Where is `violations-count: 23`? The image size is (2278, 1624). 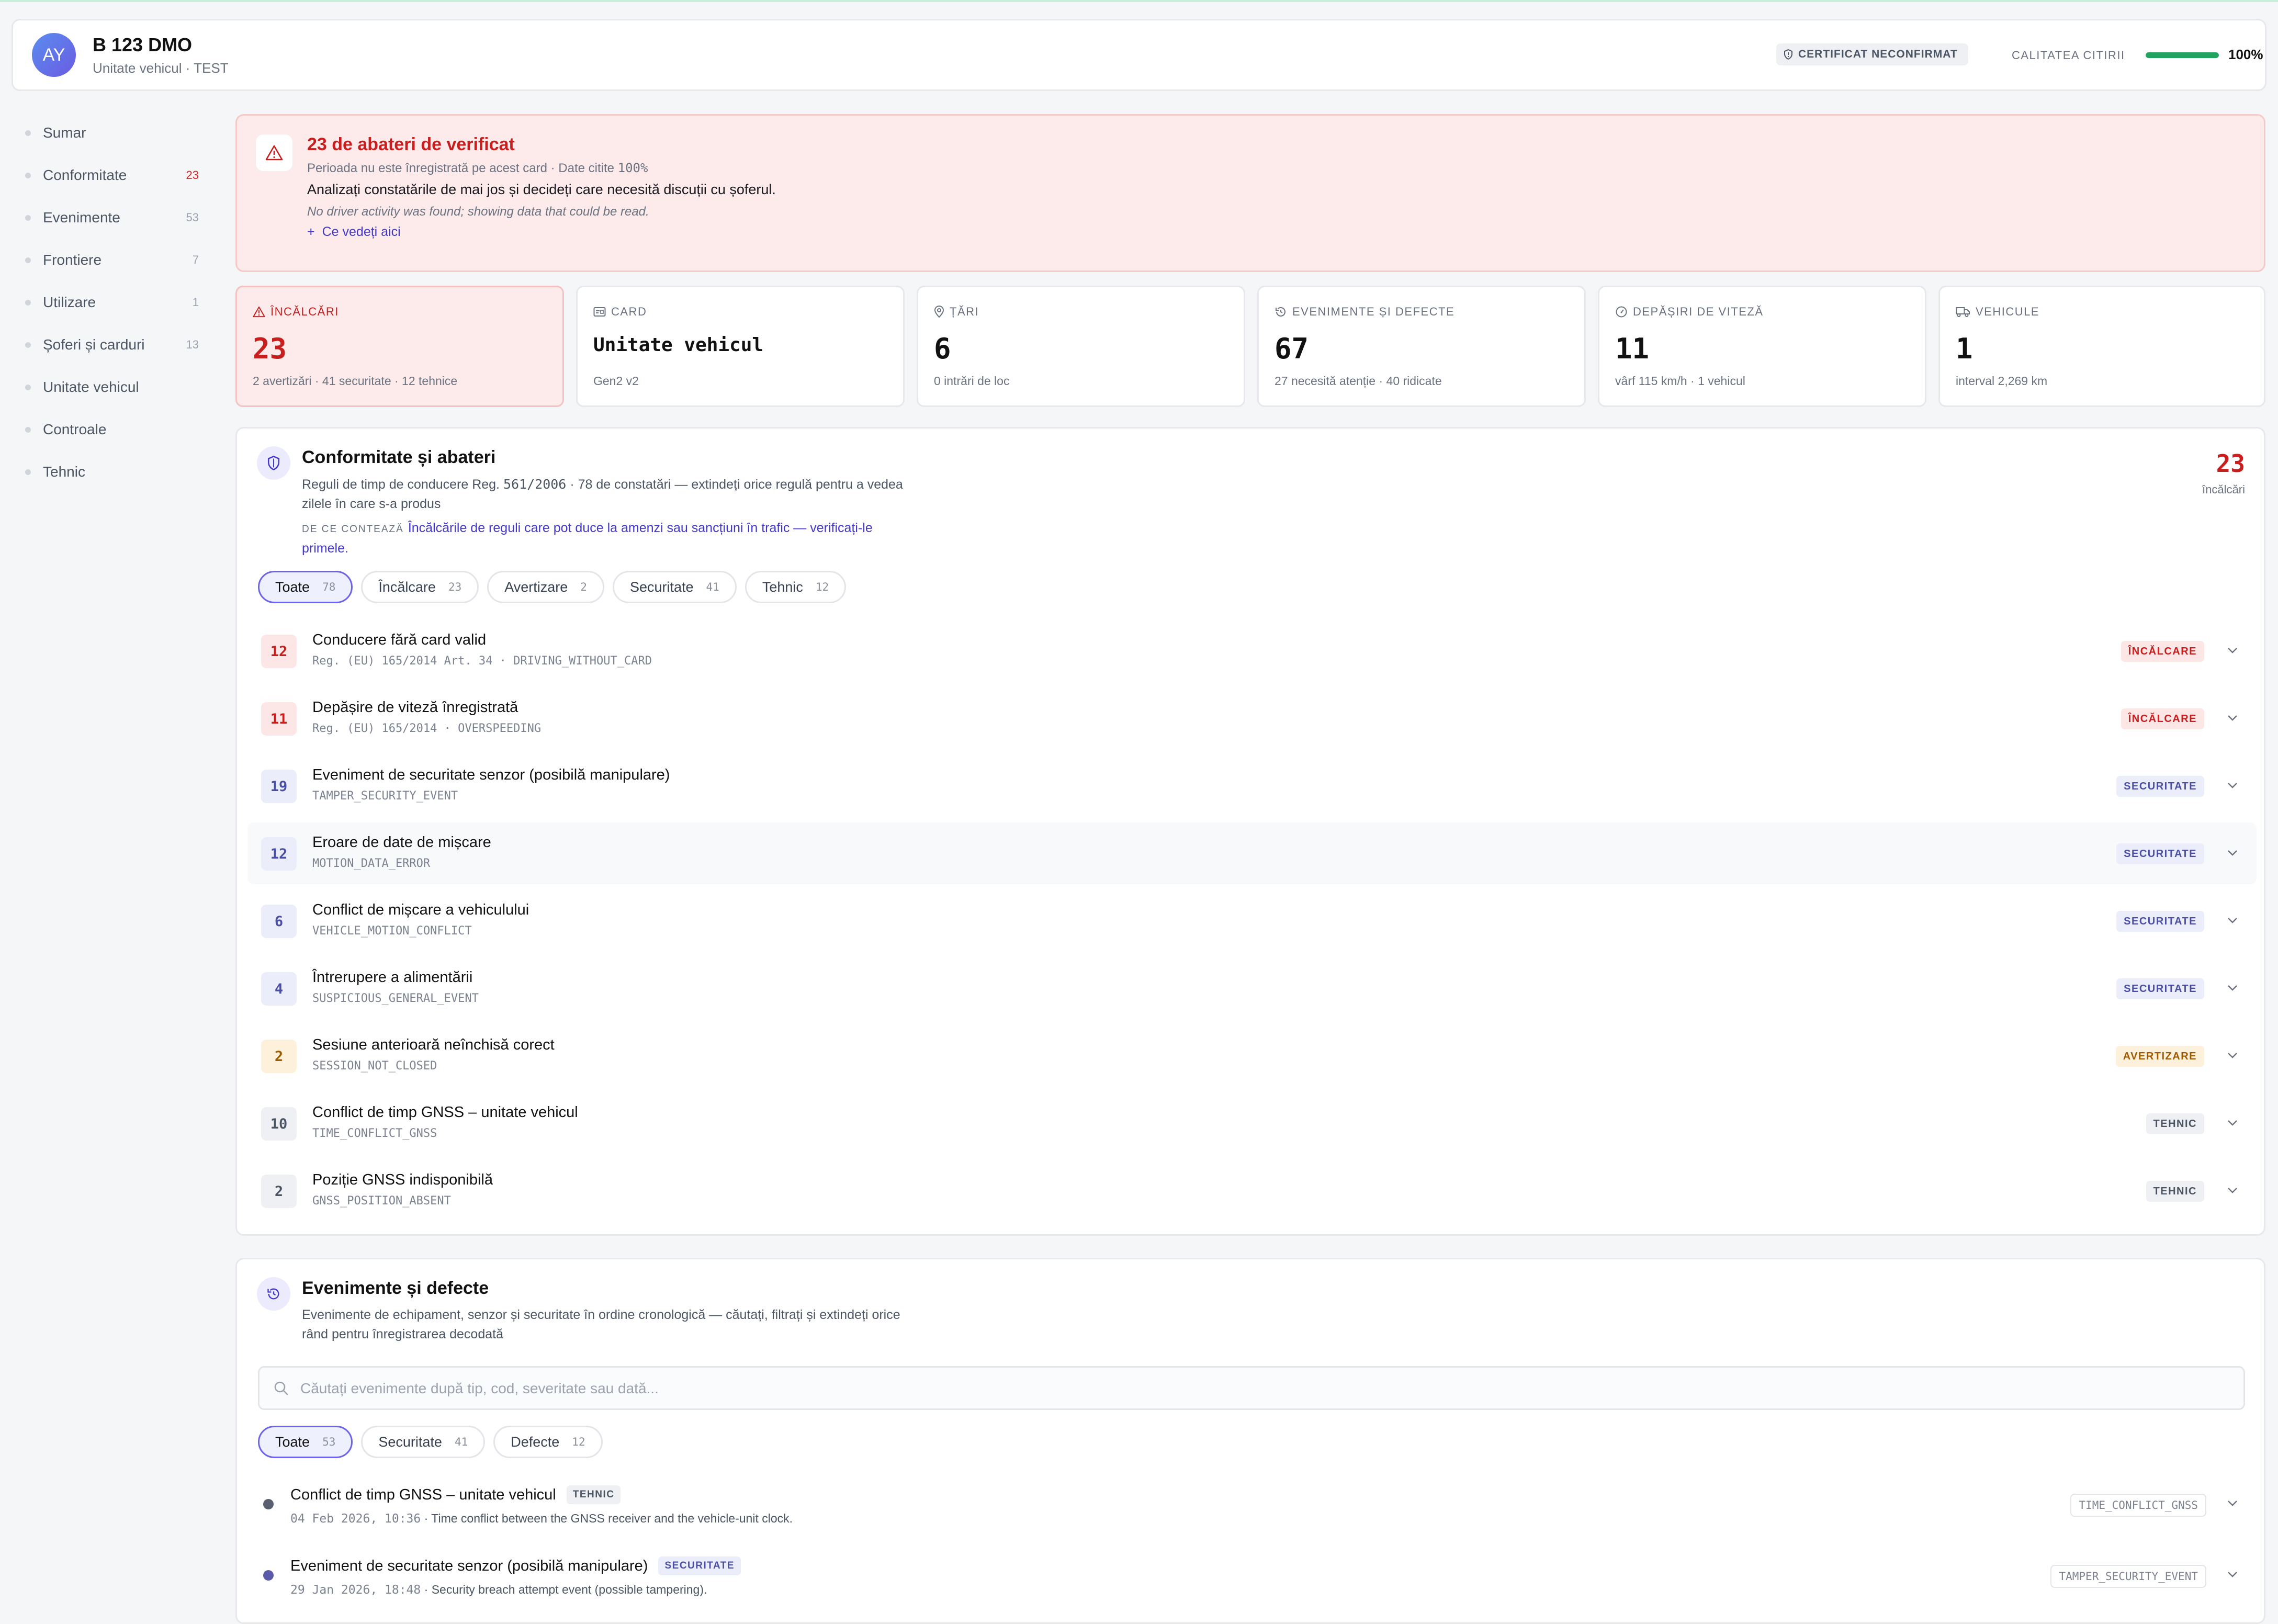 violations-count: 23 is located at coordinates (2230, 464).